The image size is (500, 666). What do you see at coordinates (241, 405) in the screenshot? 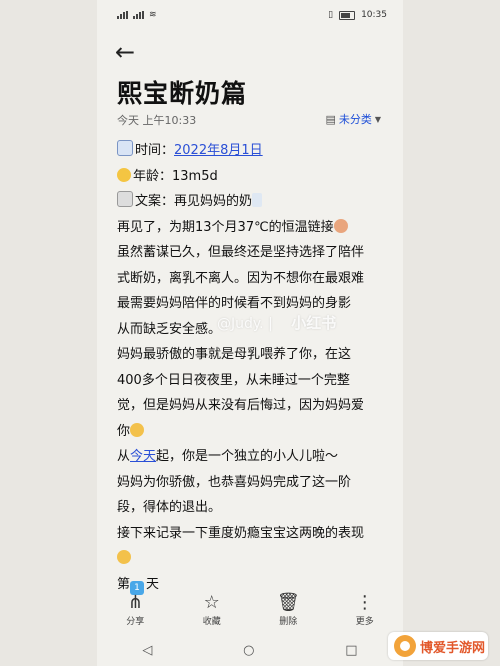
I see `p2-line-2: 觉，但是妈妈从来没有后悔过，因为妈妈爱` at bounding box center [241, 405].